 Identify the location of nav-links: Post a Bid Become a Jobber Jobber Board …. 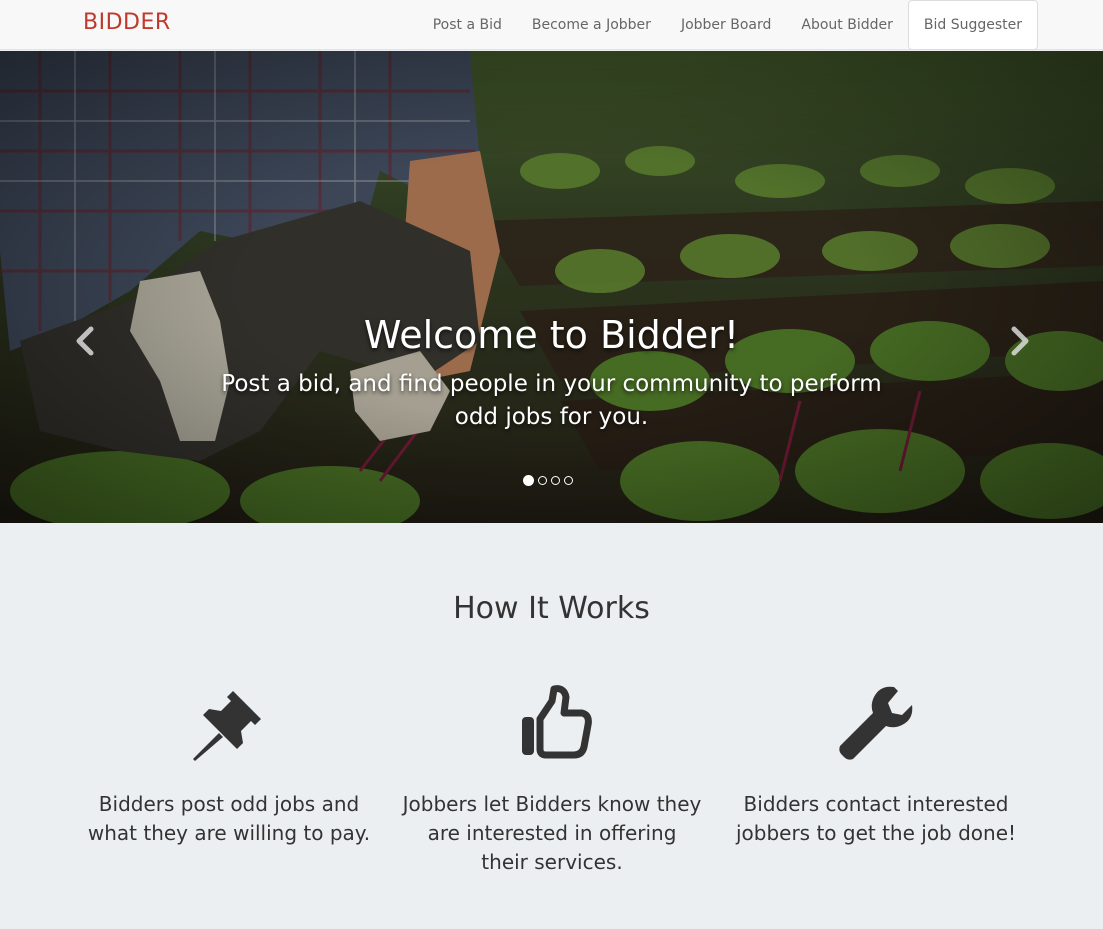
(728, 25).